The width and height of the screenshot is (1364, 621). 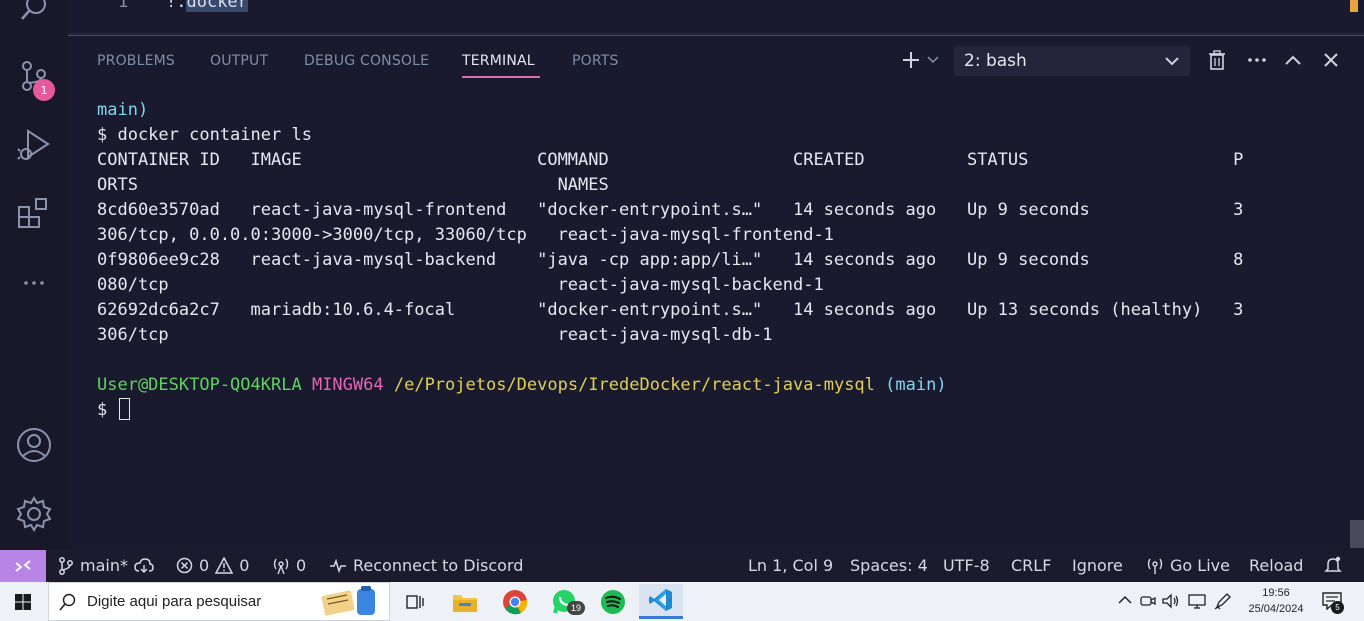 I want to click on remote-indicator-button, so click(x=23, y=566).